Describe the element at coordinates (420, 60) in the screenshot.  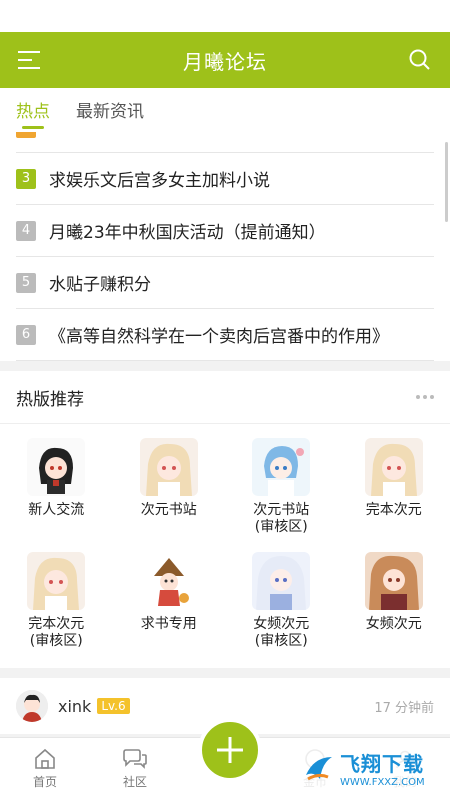
I see `search-icon` at that location.